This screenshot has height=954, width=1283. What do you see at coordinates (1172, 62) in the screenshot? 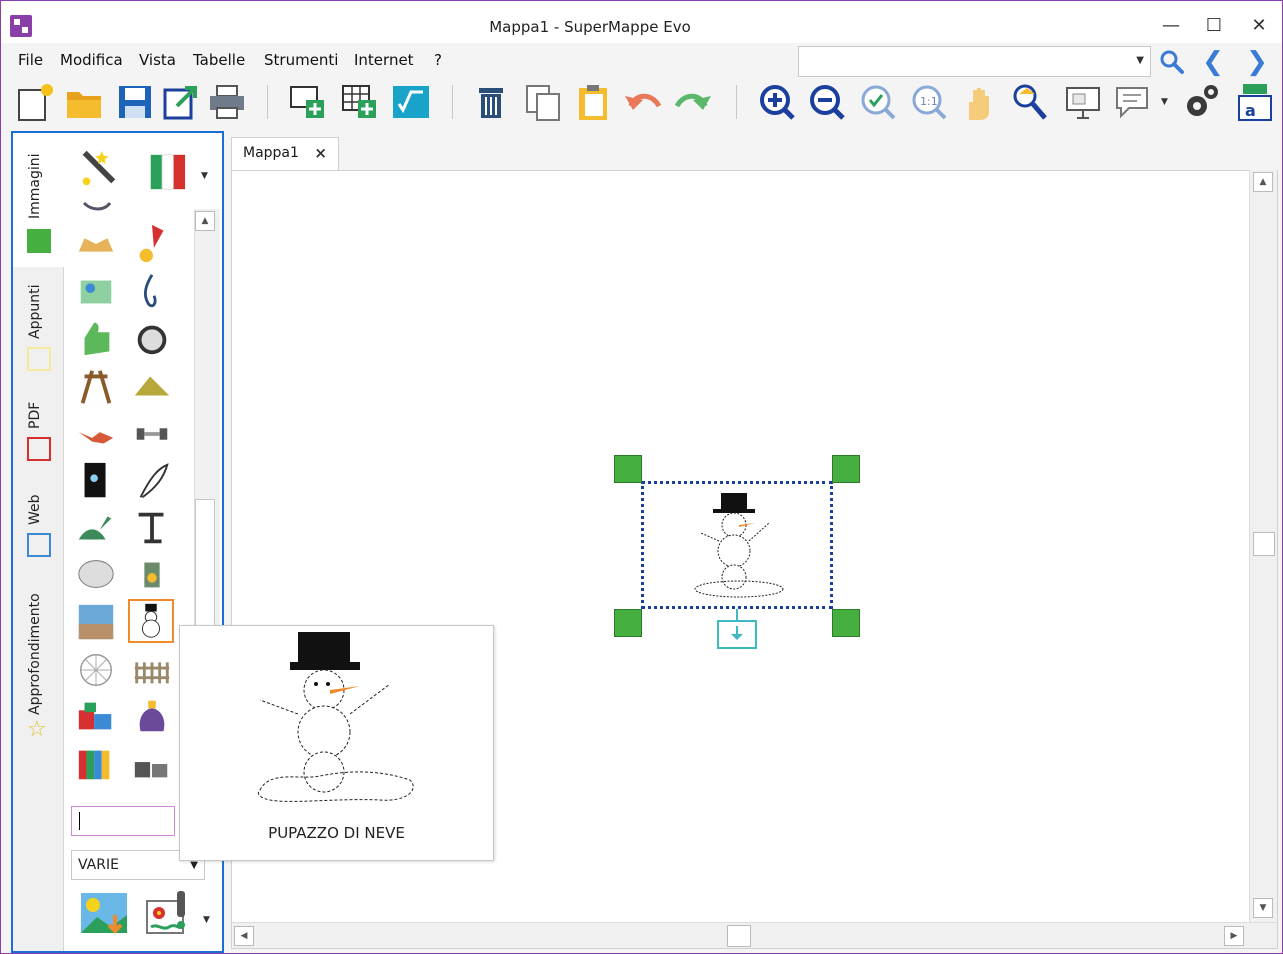
I see `search-icon` at bounding box center [1172, 62].